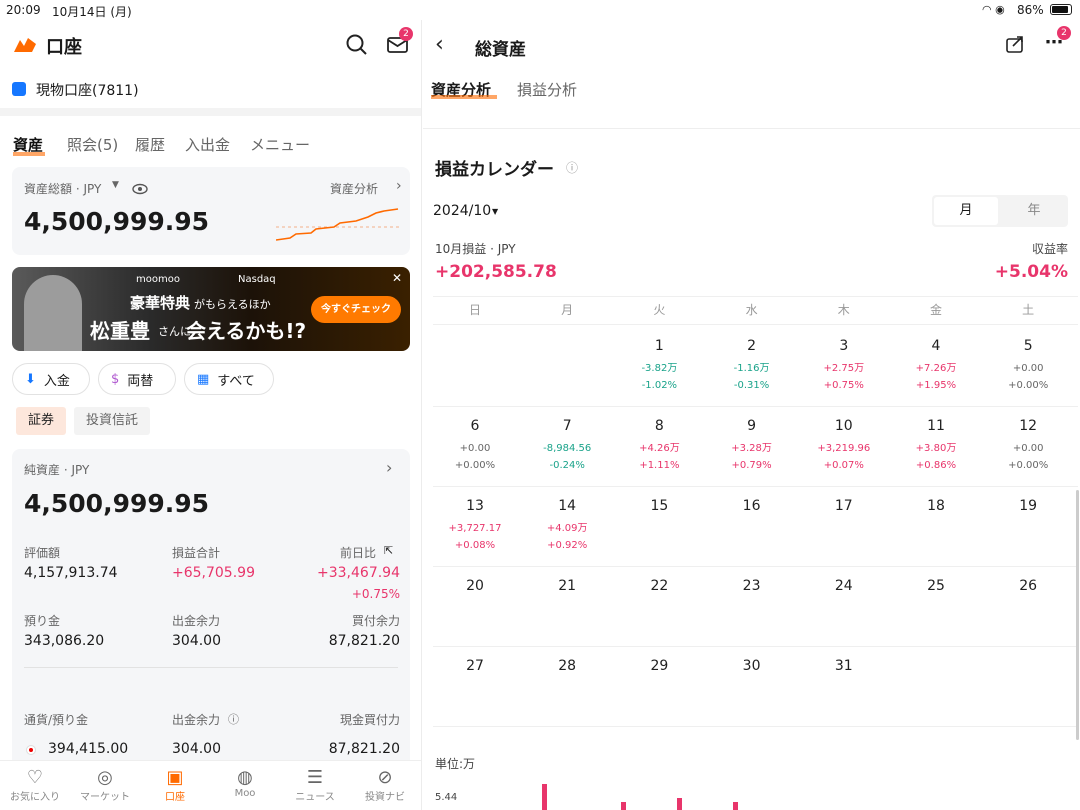  I want to click on toggle-month: 月, so click(966, 211).